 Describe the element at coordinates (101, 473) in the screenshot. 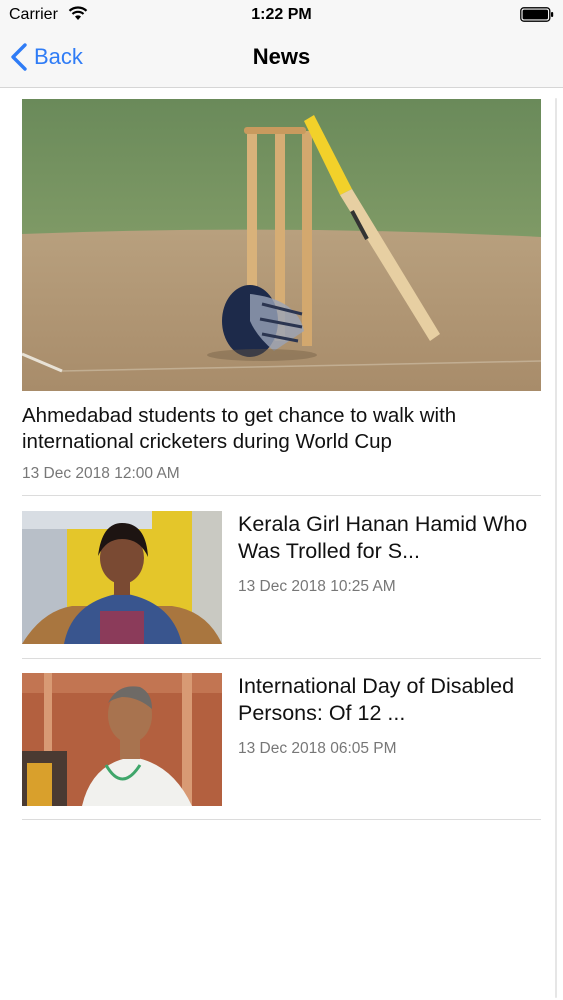

I see `featured-article-date: 13 Dec 2018 12:00 AM` at that location.